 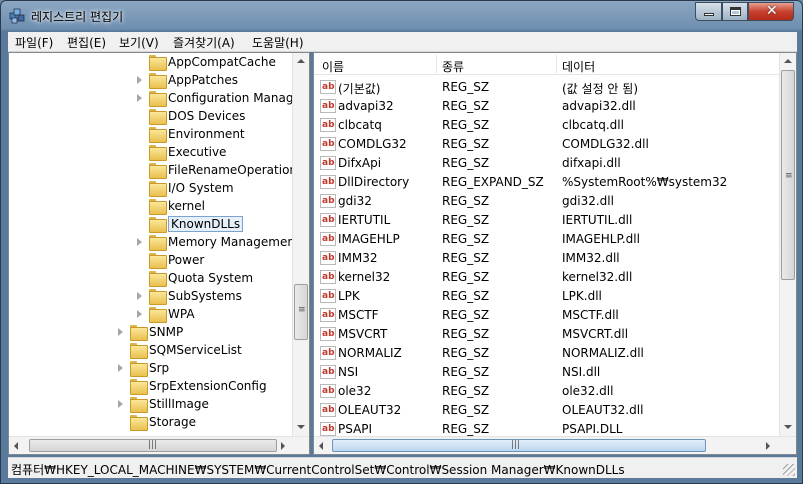 I want to click on tree-item-label: Executive, so click(x=197, y=152).